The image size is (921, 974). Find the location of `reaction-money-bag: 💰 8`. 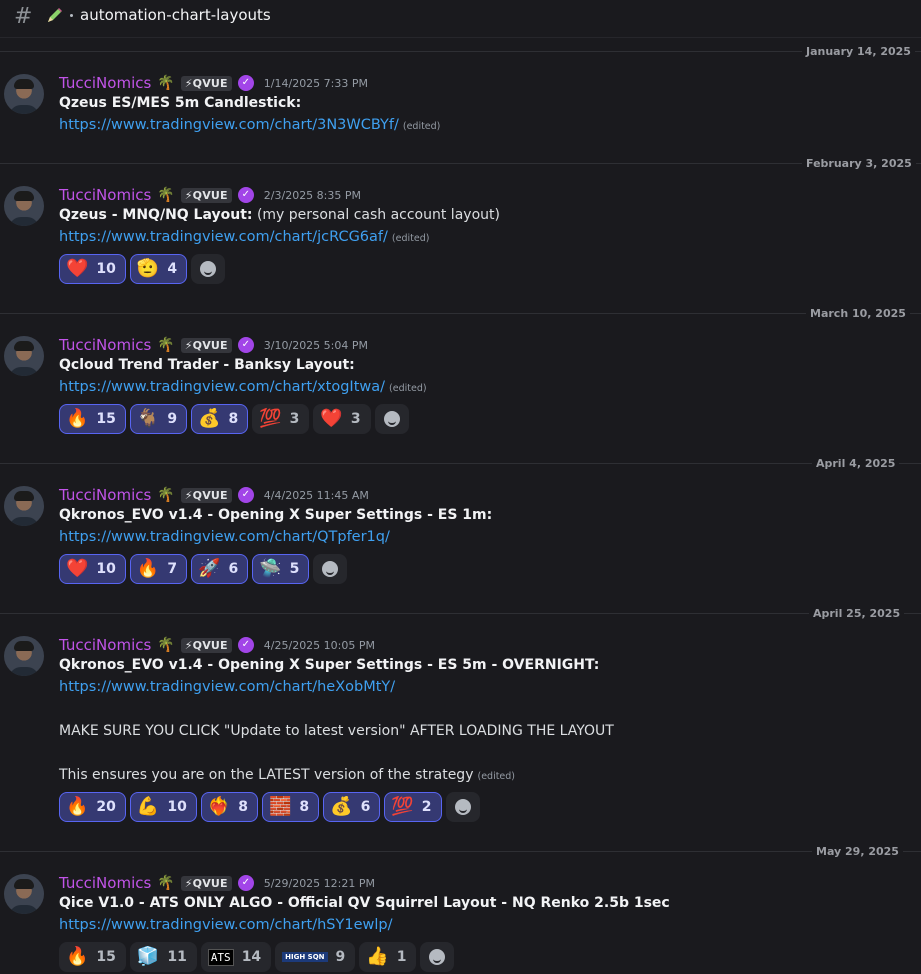

reaction-money-bag: 💰 8 is located at coordinates (220, 419).